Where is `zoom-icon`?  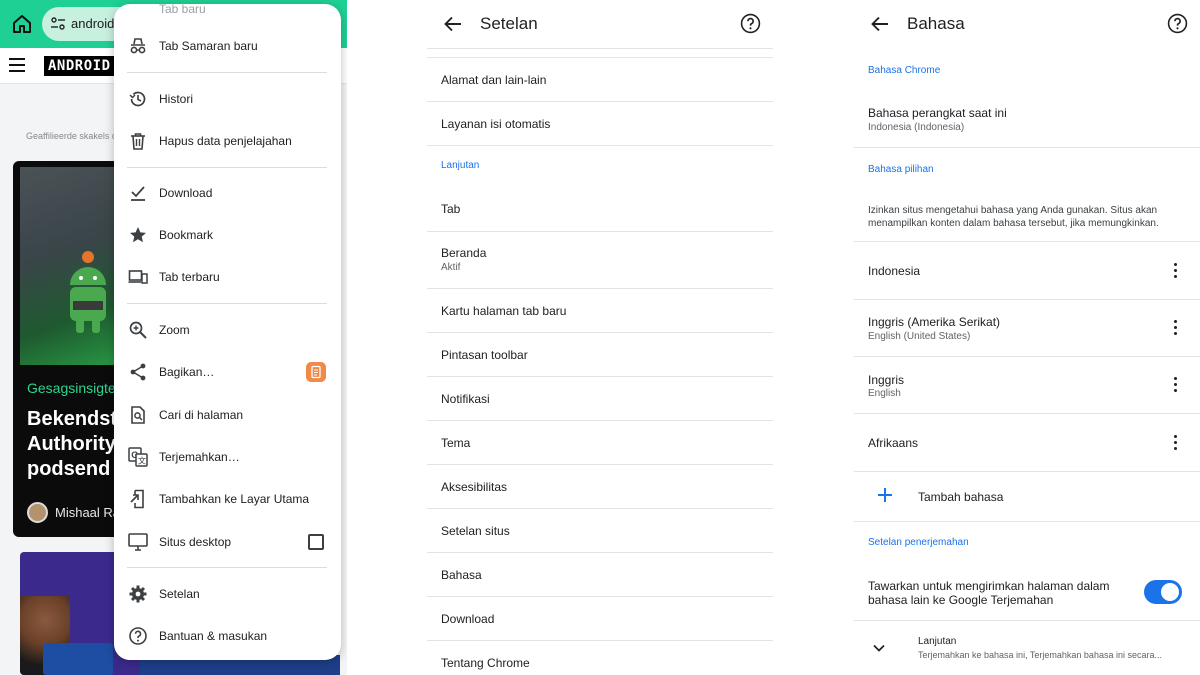
zoom-icon is located at coordinates (138, 330).